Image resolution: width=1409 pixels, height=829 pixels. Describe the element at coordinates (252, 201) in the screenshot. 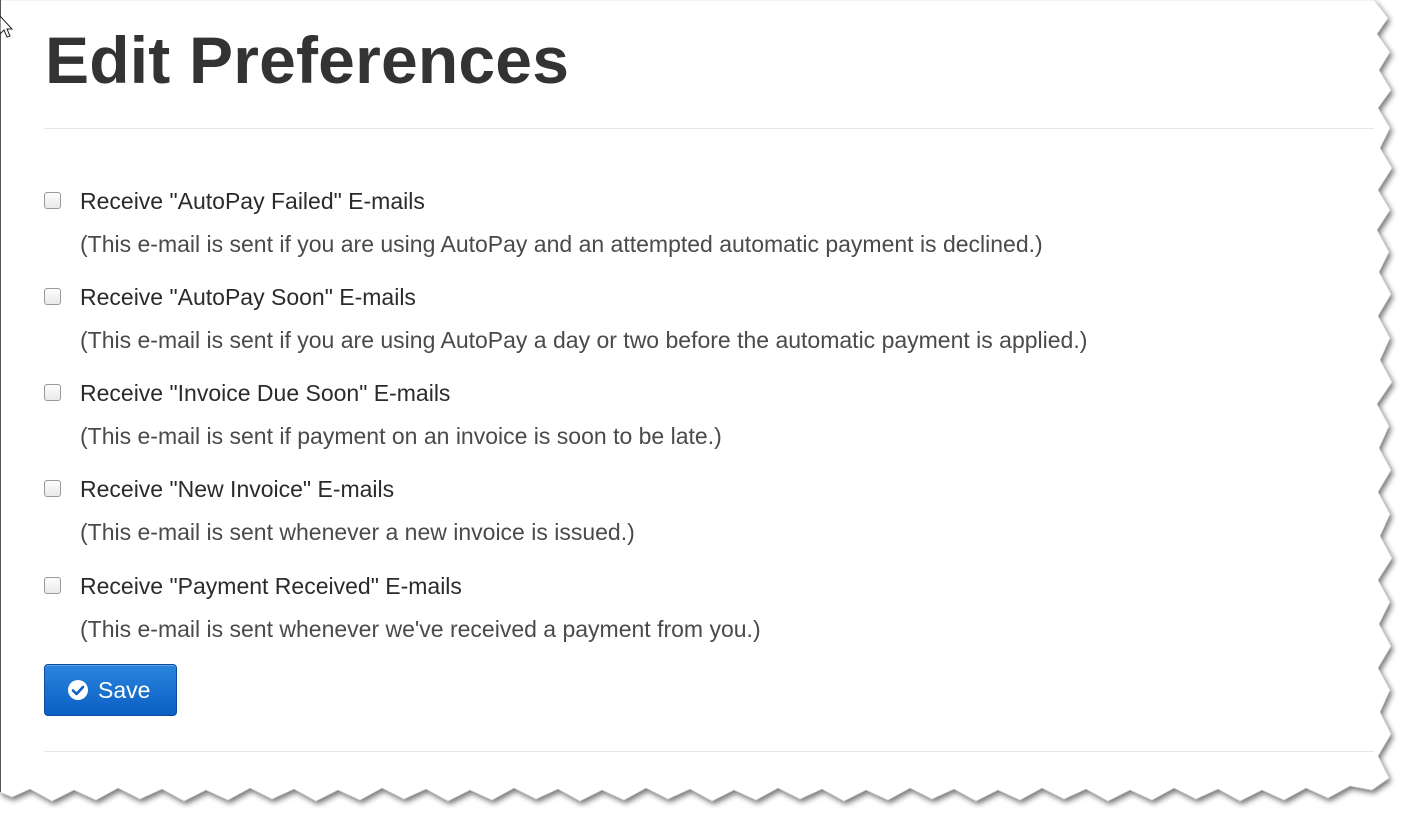

I see `autopay-failed-label: Receive "AutoPay Failed" E-mails` at that location.